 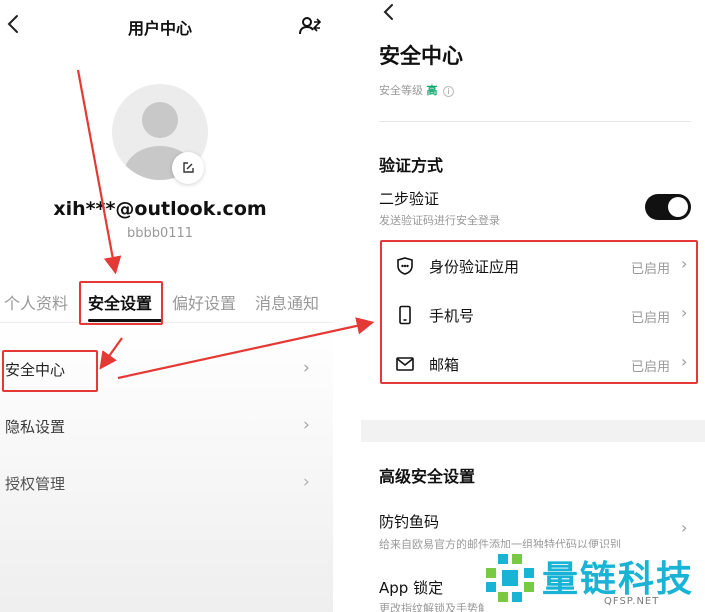 What do you see at coordinates (421, 56) in the screenshot?
I see `page-title: 安全中心` at bounding box center [421, 56].